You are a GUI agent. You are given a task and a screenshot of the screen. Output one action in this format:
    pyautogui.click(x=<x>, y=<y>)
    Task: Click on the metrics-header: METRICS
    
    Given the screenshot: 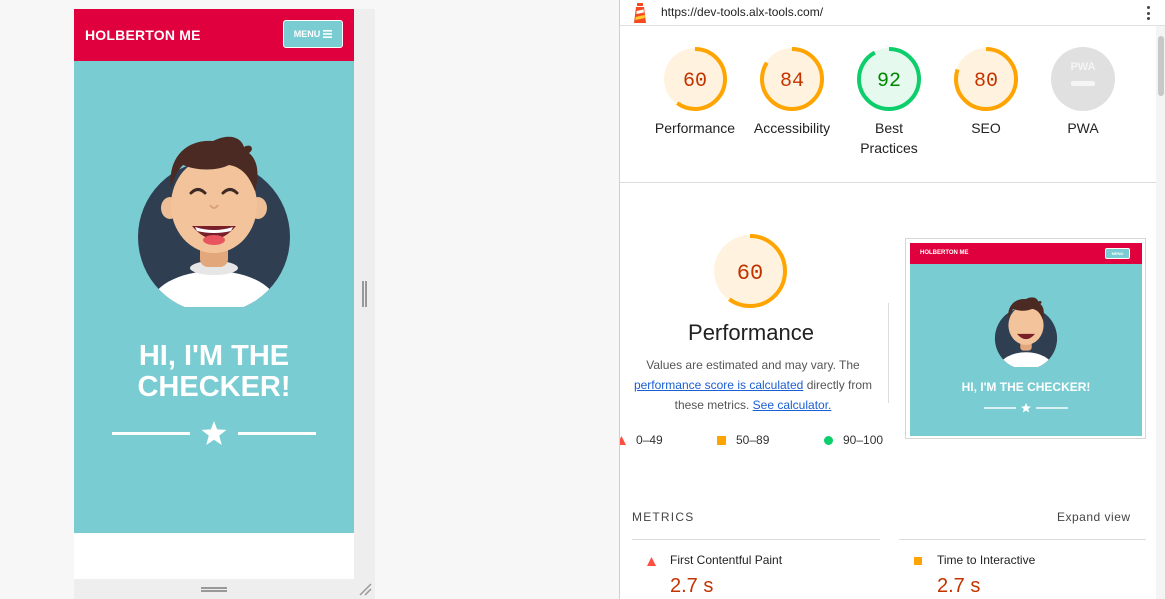 What is the action you would take?
    pyautogui.click(x=663, y=517)
    